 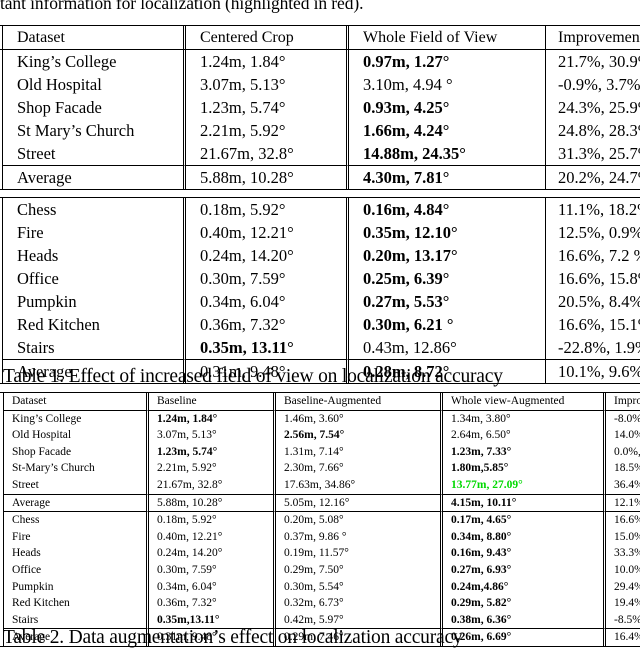 What do you see at coordinates (621, 553) in the screenshot?
I see `cell-improvement: 33.3%, 33.5%` at bounding box center [621, 553].